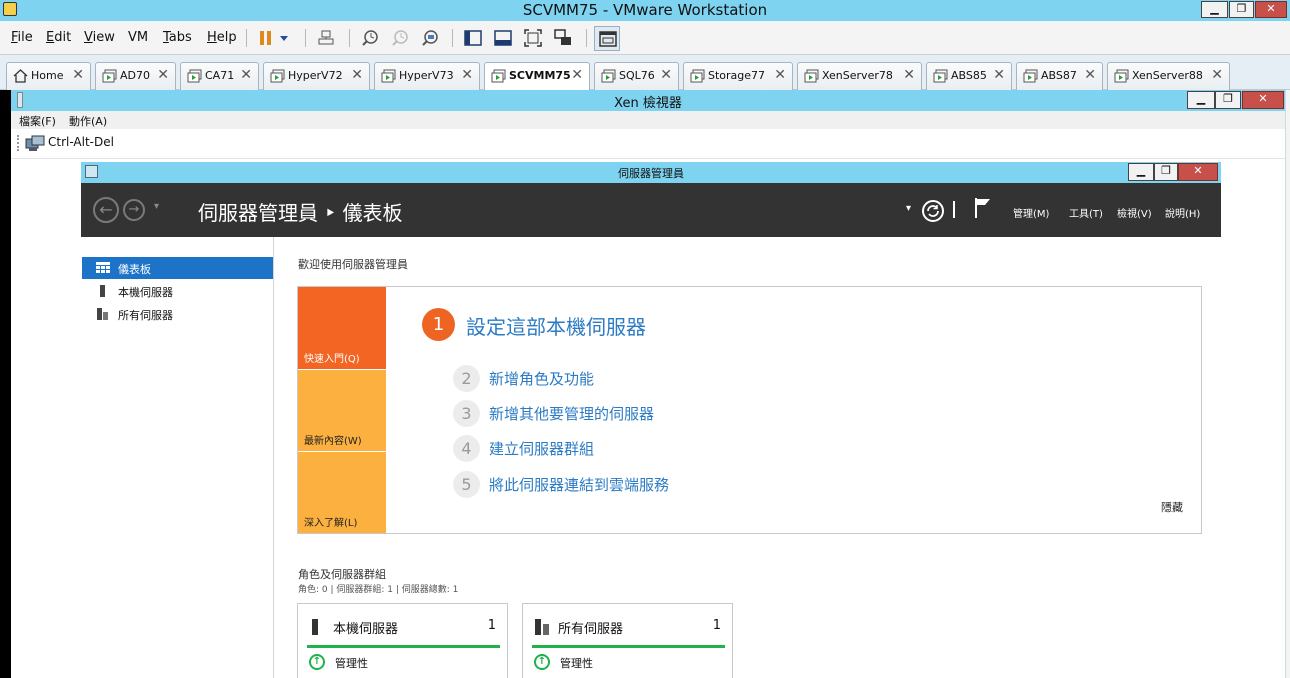 This screenshot has height=678, width=1290. I want to click on sm-minimize-button: ▁, so click(1141, 172).